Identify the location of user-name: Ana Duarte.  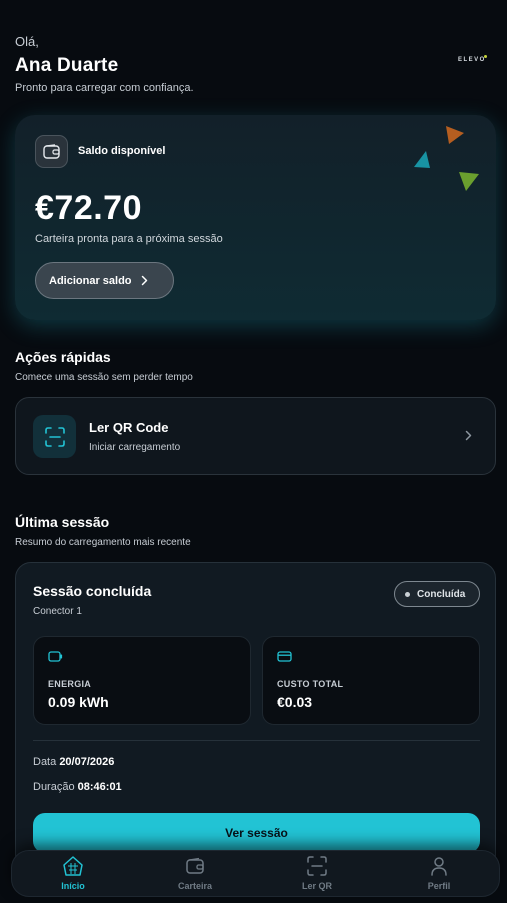
(67, 65).